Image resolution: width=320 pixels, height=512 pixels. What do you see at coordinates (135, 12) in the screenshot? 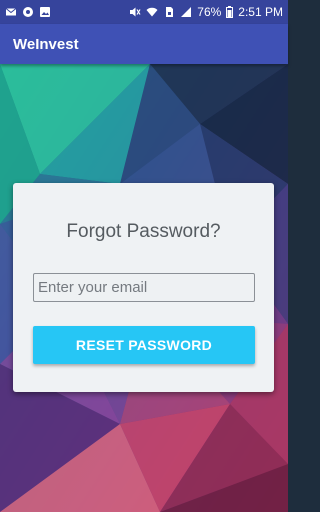
I see `mute-icon` at bounding box center [135, 12].